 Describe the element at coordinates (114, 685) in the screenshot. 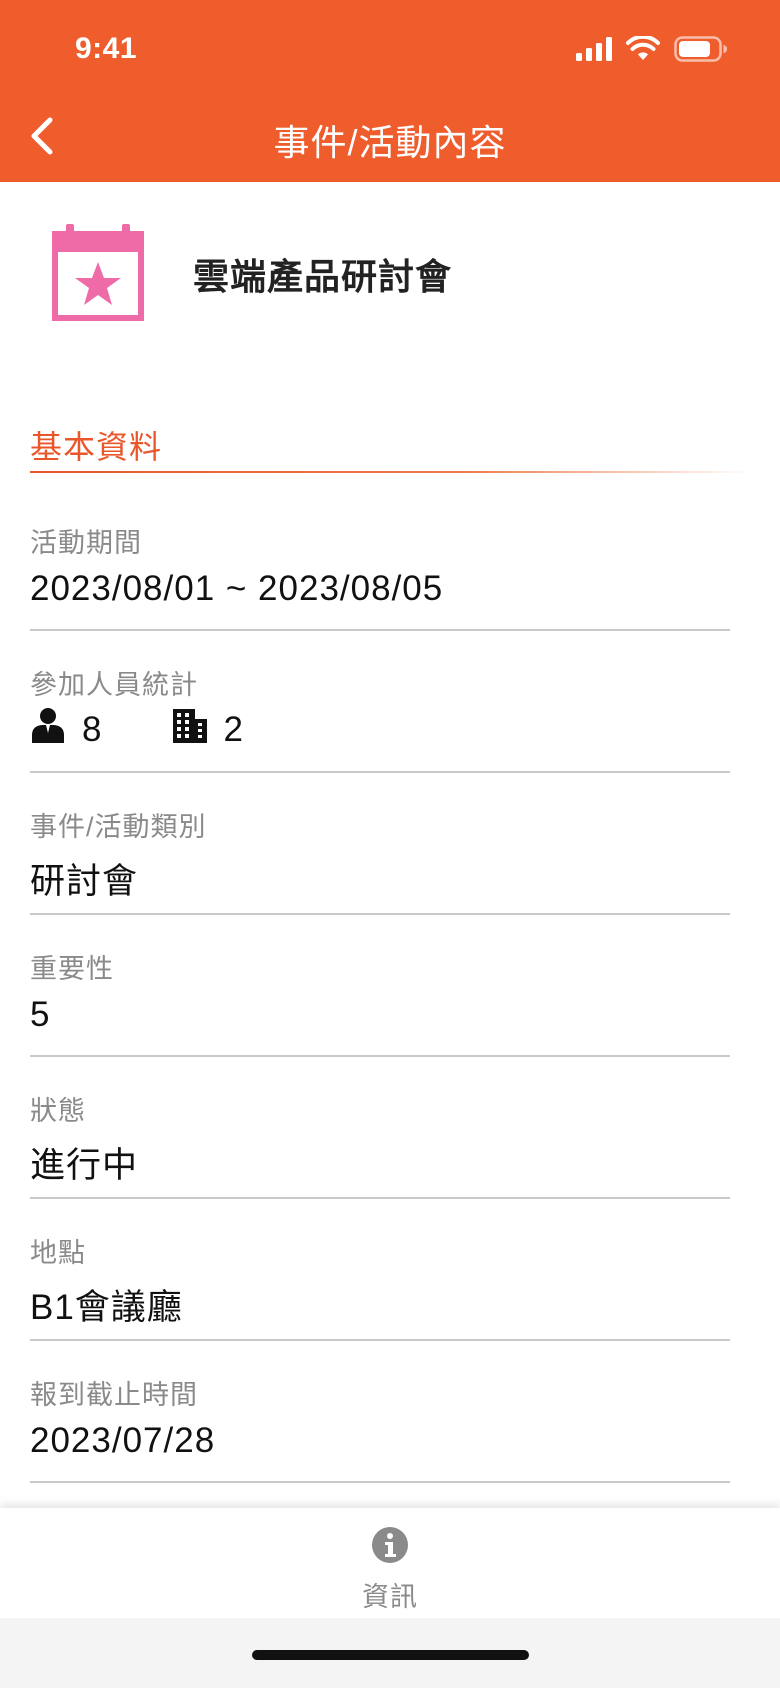

I see `field-label: 參加人員統計` at that location.